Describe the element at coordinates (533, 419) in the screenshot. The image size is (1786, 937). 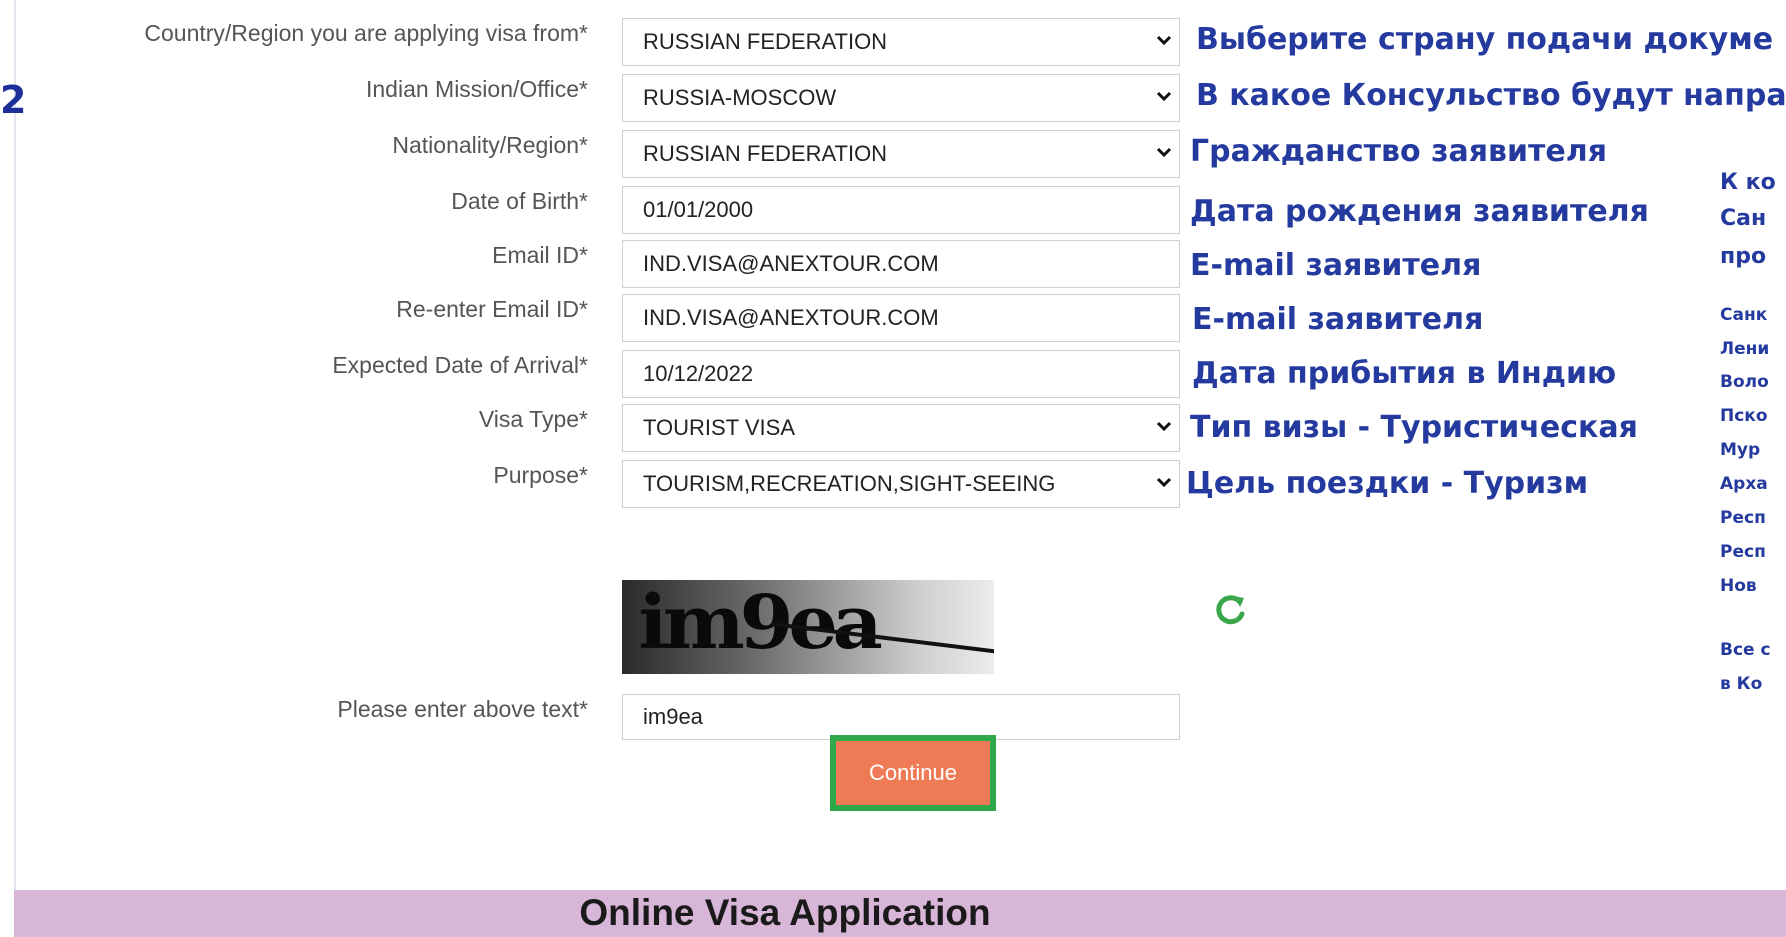
I see `visa-type-label: Visa Type*` at that location.